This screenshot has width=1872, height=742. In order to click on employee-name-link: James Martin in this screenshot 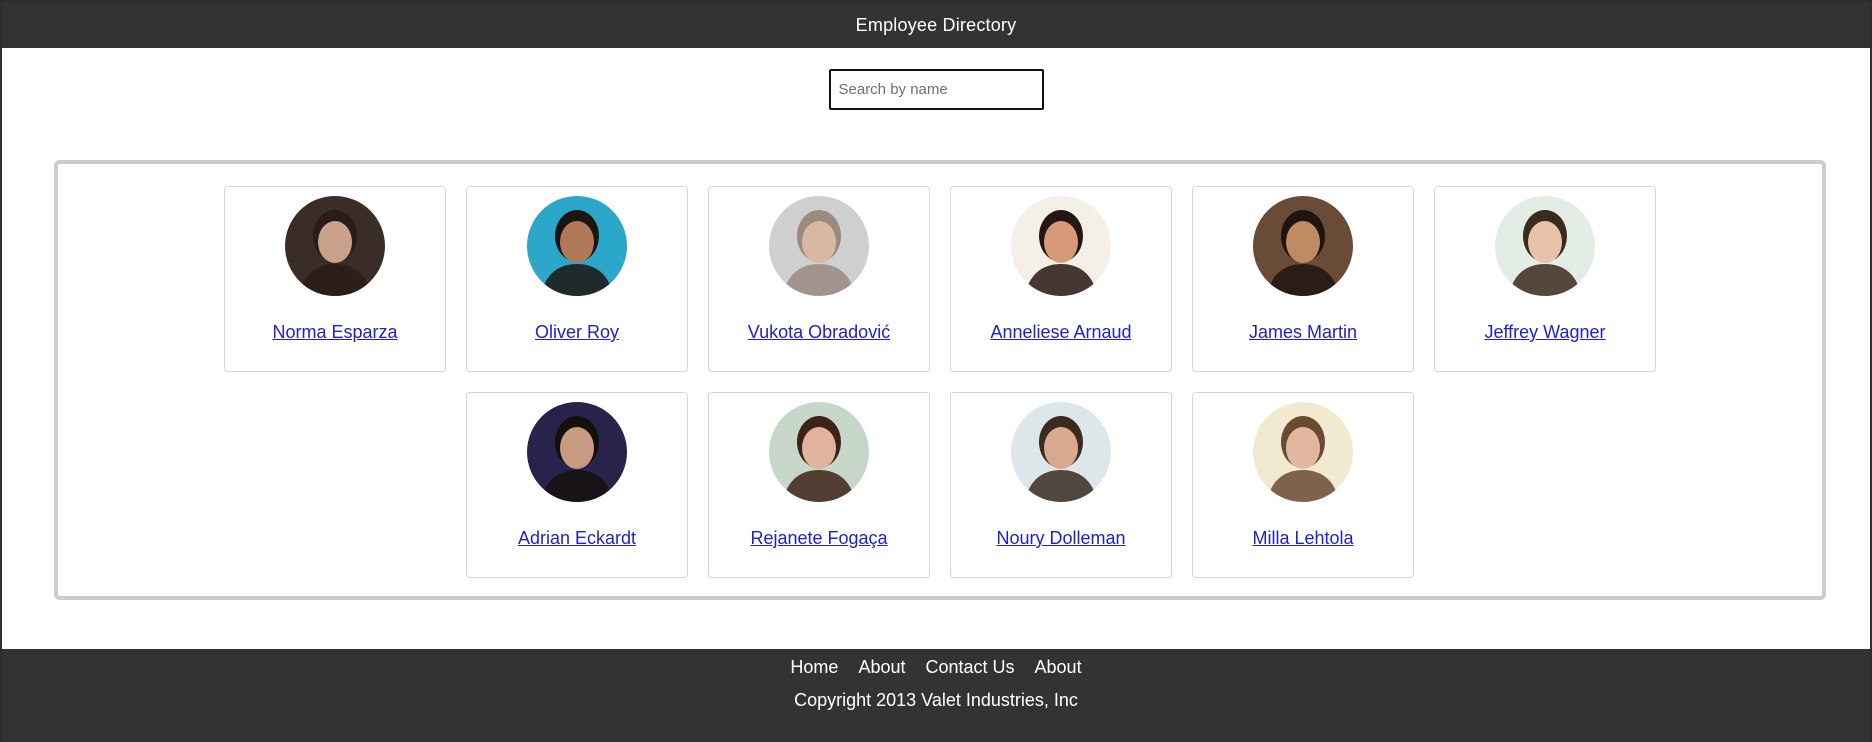, I will do `click(1303, 332)`.